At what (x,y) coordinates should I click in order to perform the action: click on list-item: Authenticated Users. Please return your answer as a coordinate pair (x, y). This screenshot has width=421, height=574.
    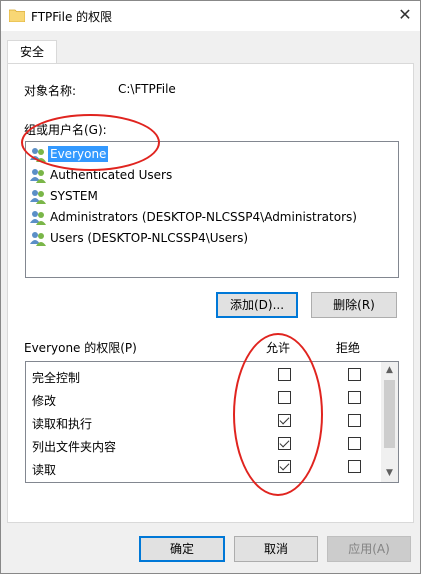
    Looking at the image, I should click on (212, 175).